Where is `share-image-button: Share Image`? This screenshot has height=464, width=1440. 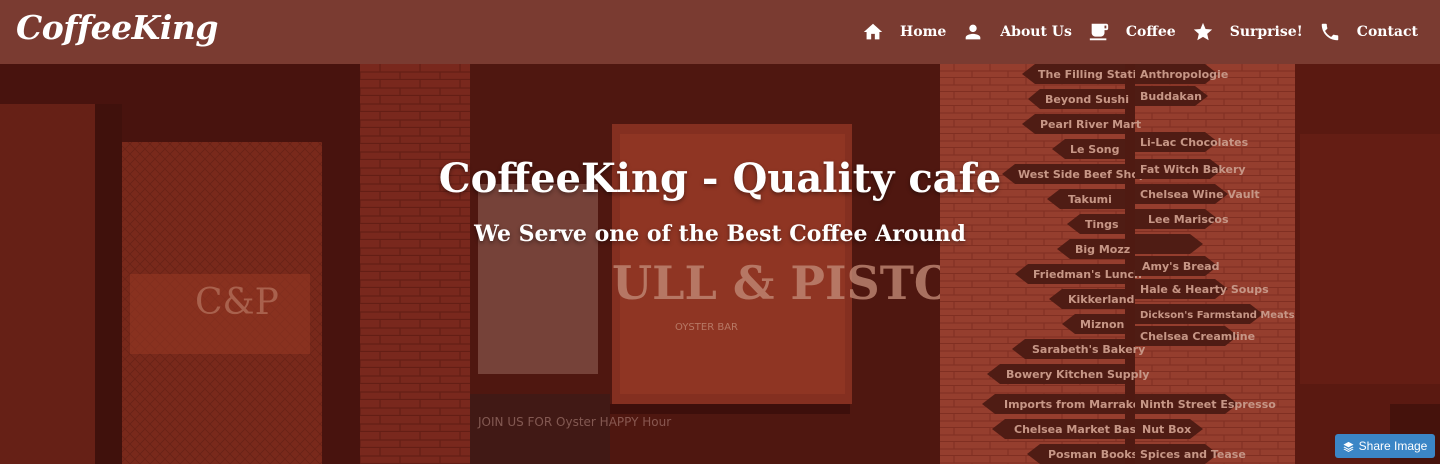
share-image-button: Share Image is located at coordinates (1385, 446).